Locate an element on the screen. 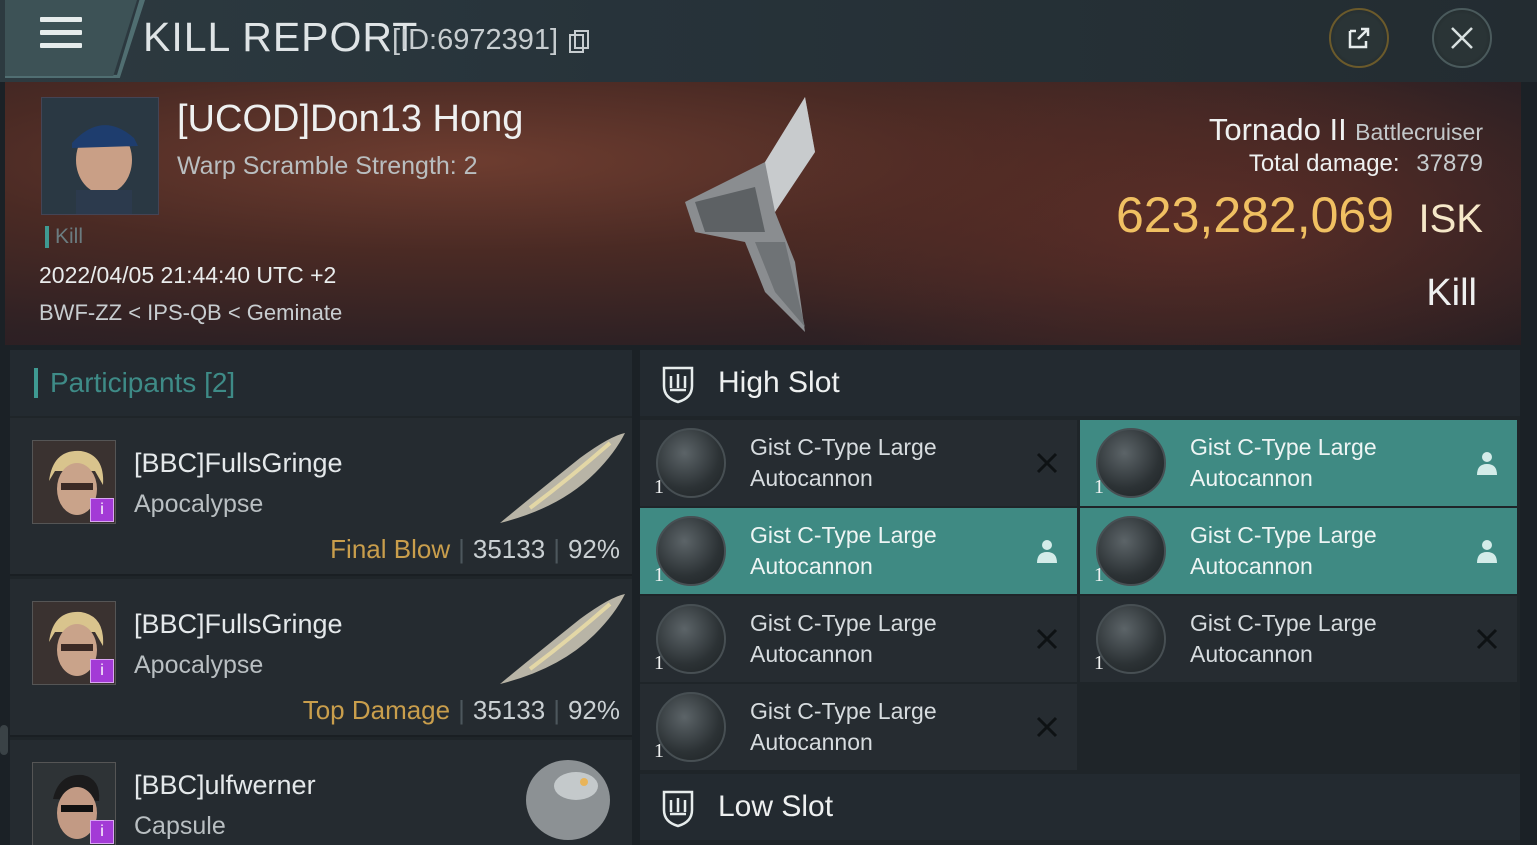 The image size is (1537, 845). total-damage: Total damage: 37879 is located at coordinates (1366, 164).